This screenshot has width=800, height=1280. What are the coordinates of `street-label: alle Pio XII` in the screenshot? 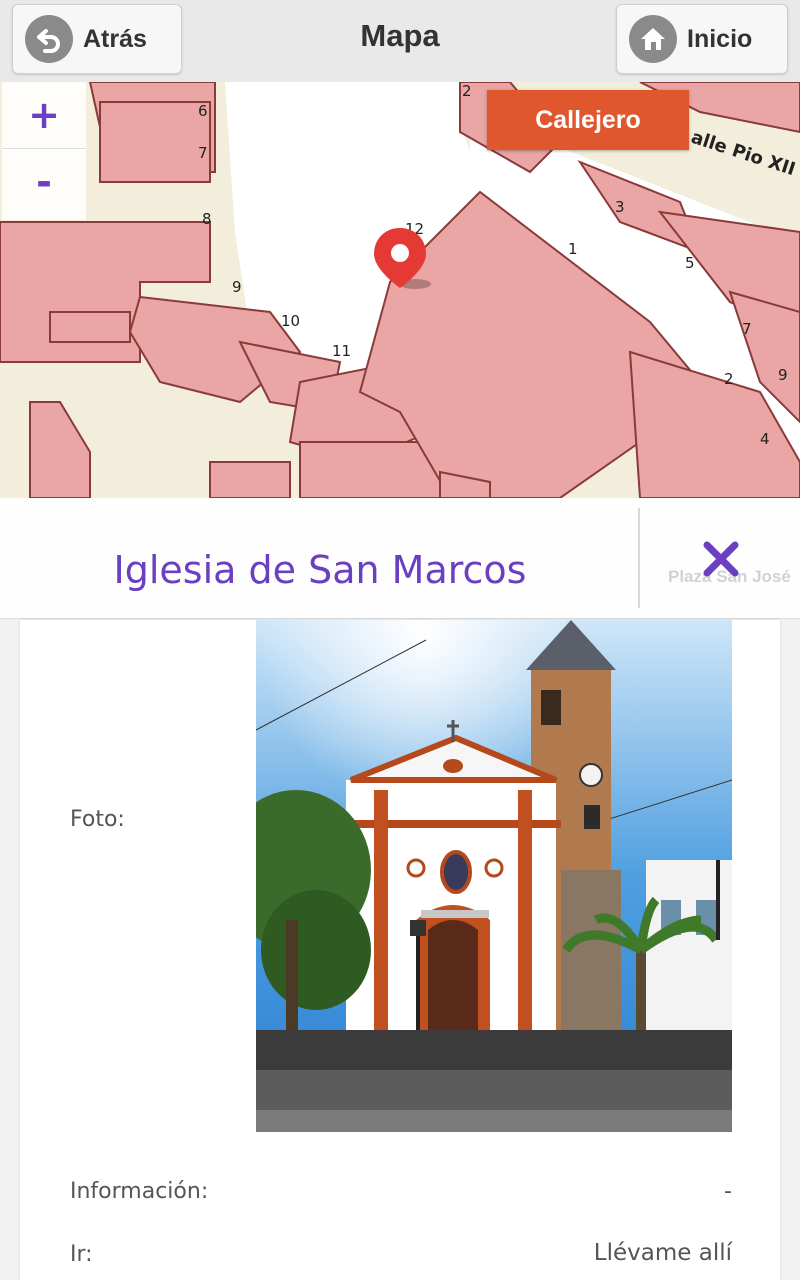 It's located at (742, 153).